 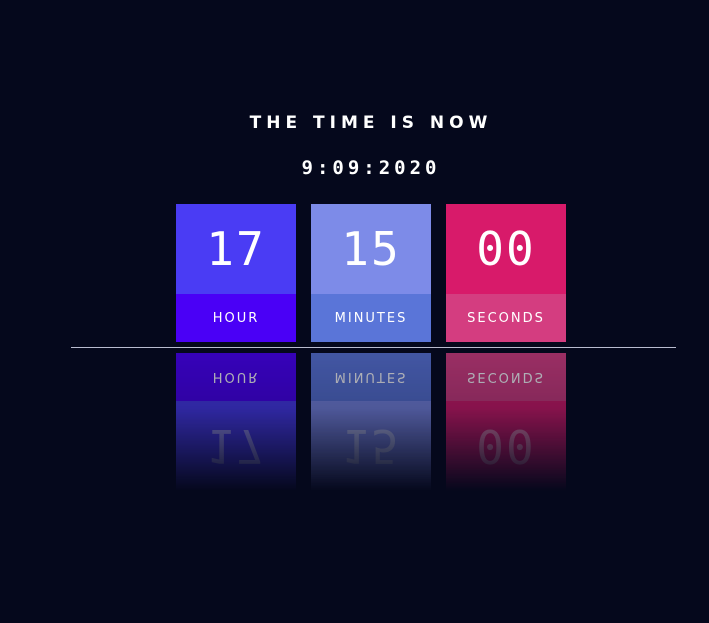 I want to click on tiles-reflection: 17 HOUR 15 MINUTES 00 SECONDS, so click(x=371, y=422).